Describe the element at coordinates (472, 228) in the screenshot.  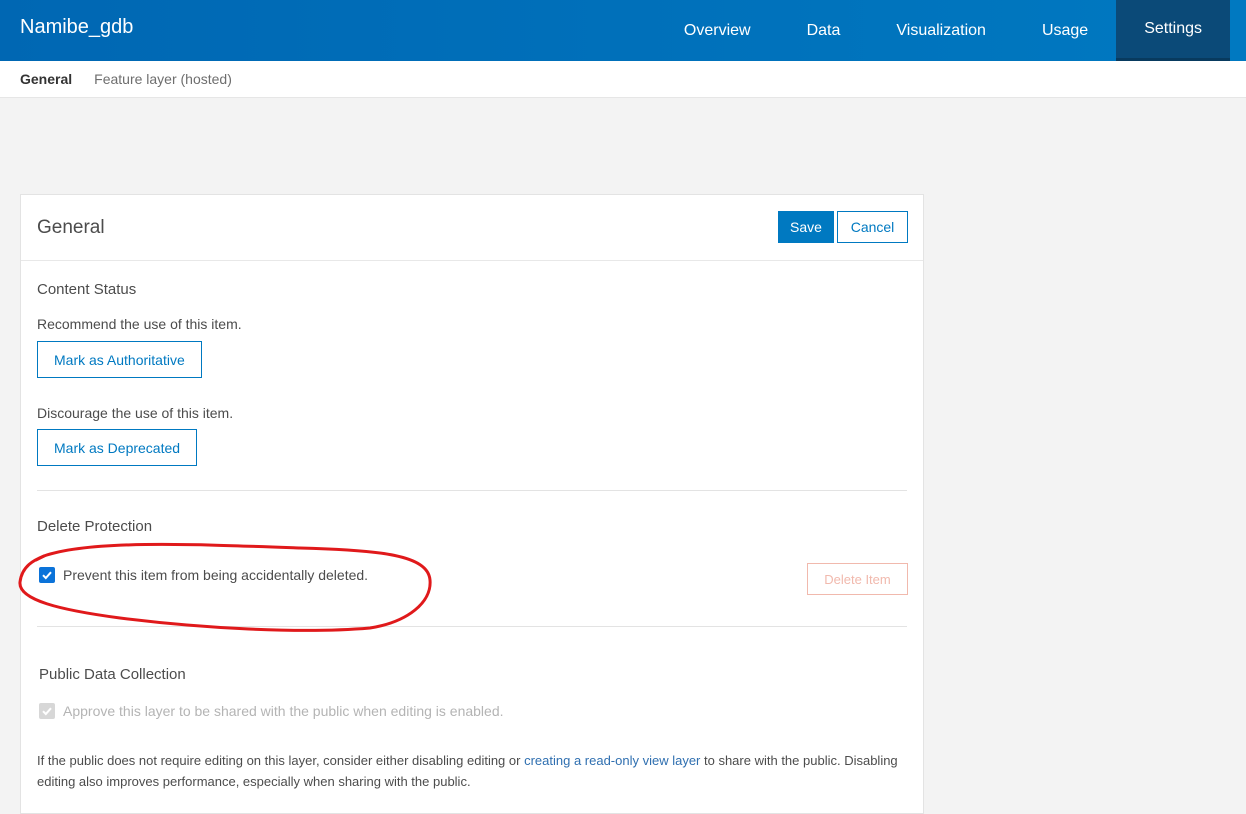
I see `card-header: General Save Cancel` at that location.